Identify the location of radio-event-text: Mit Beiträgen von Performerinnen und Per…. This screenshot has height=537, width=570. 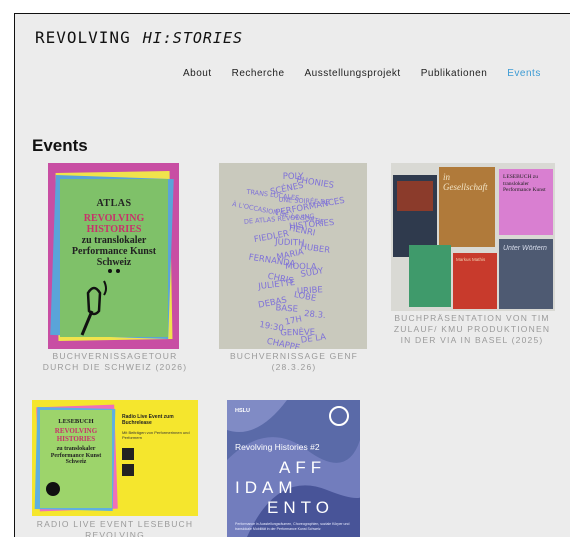
(156, 435).